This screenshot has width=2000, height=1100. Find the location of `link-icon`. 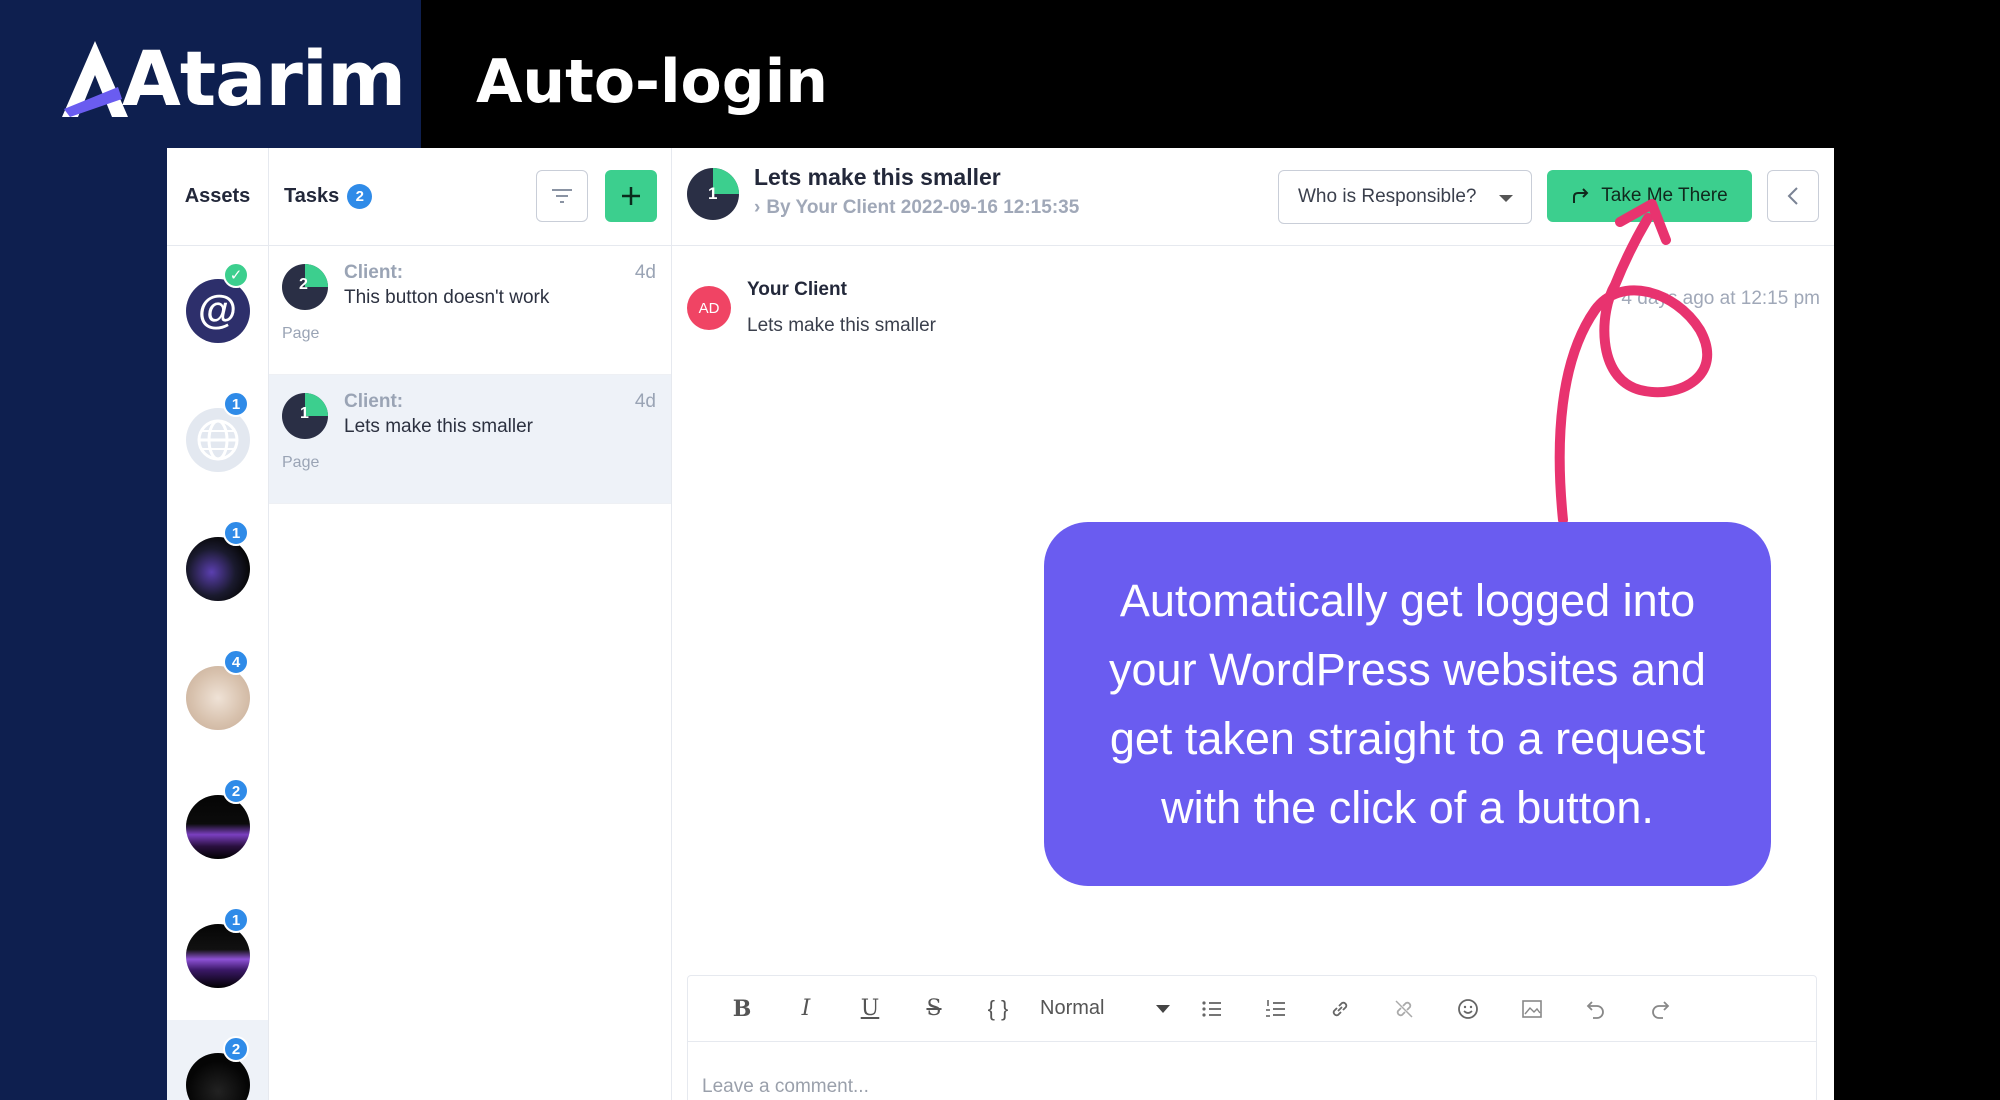

link-icon is located at coordinates (1340, 1008).